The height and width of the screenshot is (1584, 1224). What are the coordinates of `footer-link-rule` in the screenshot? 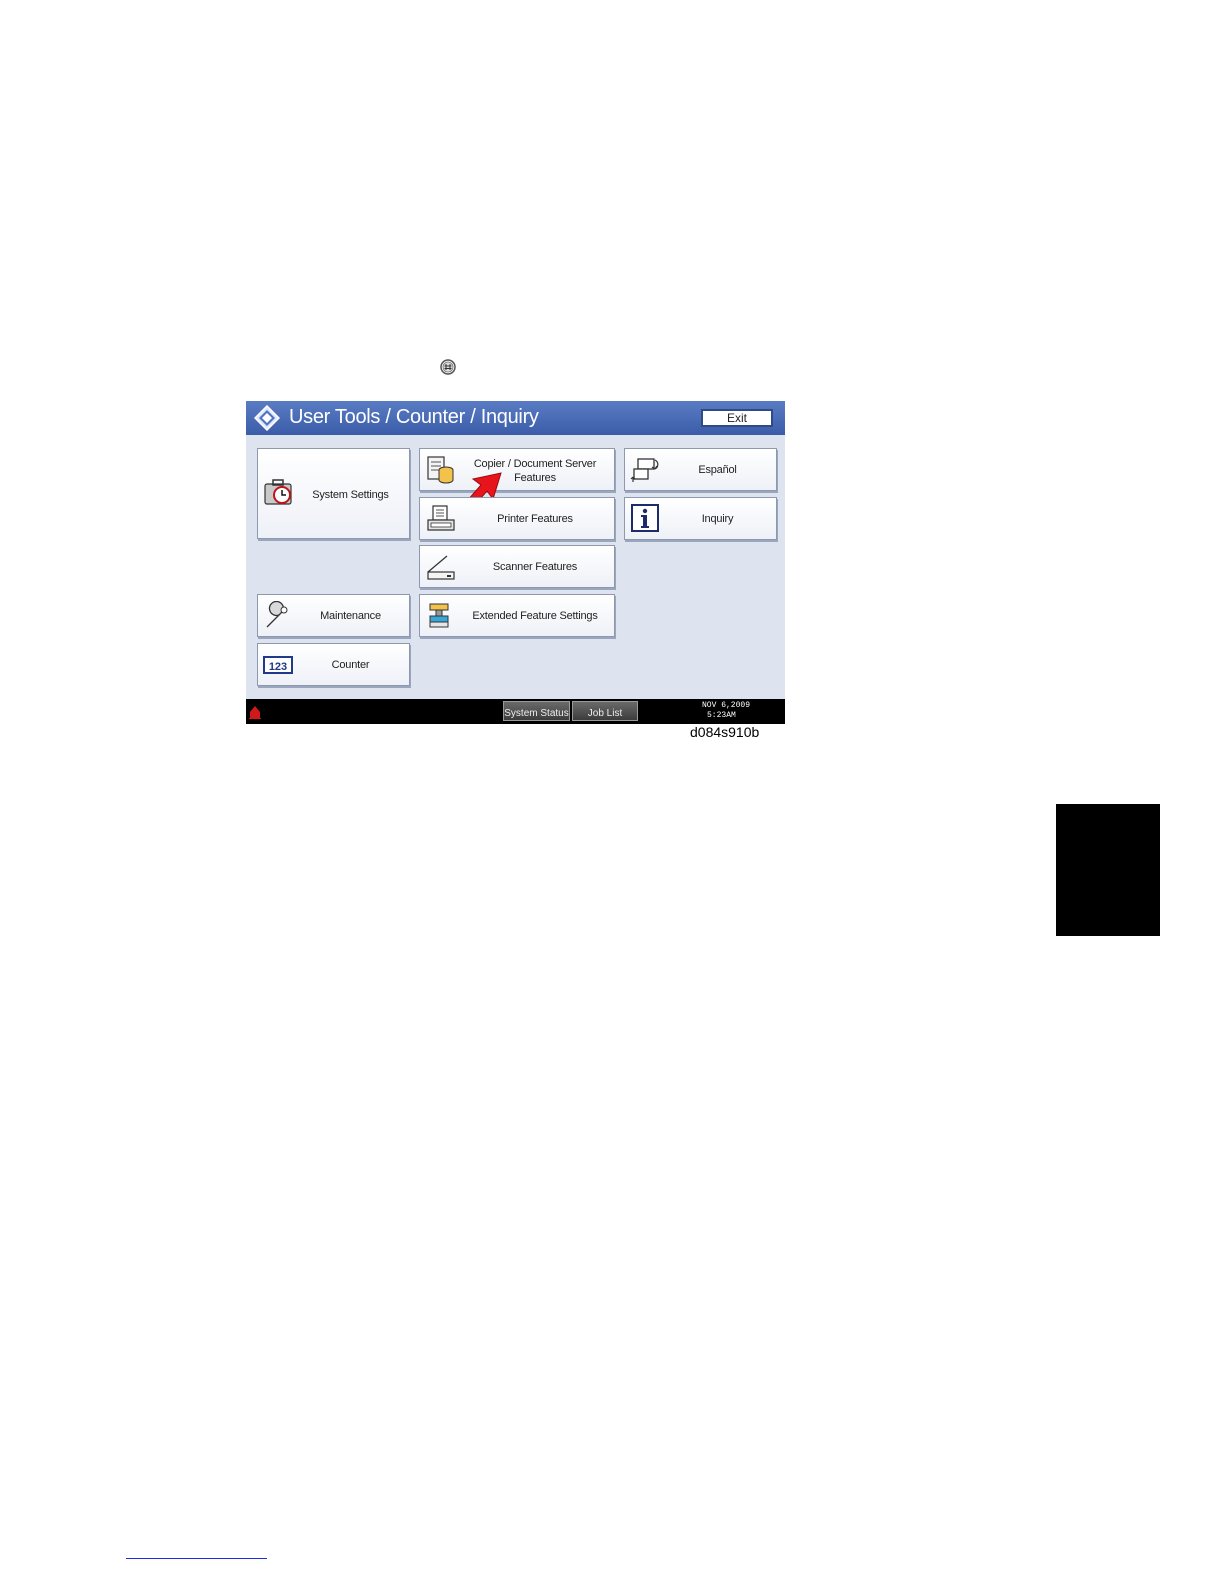 It's located at (196, 1558).